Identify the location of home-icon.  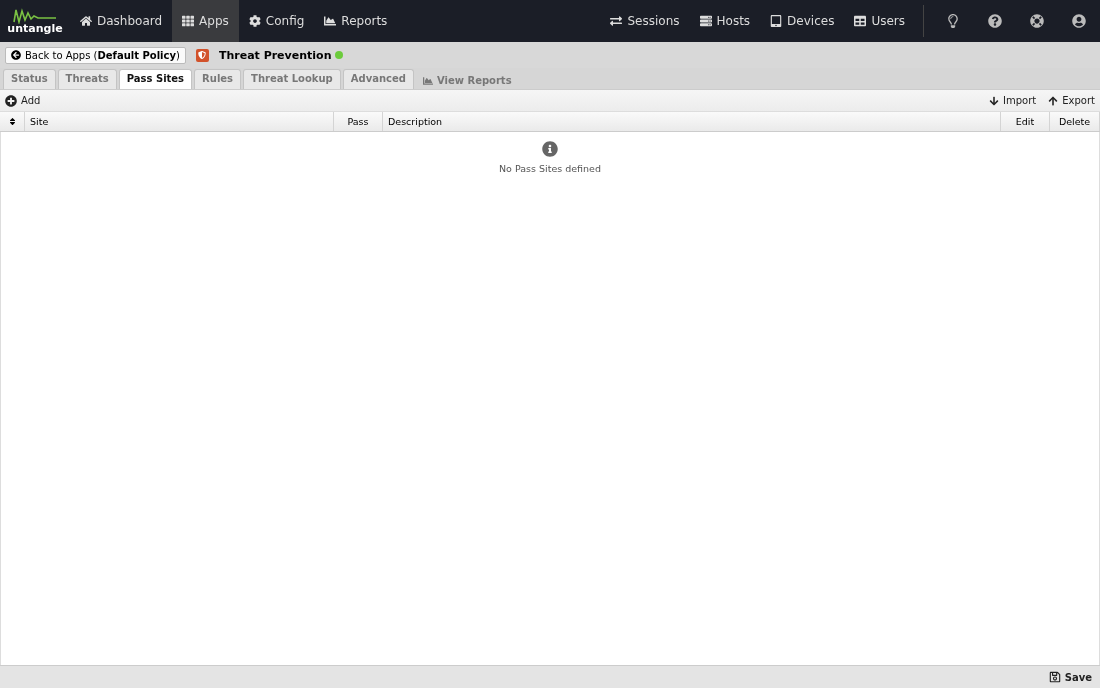
(86, 21).